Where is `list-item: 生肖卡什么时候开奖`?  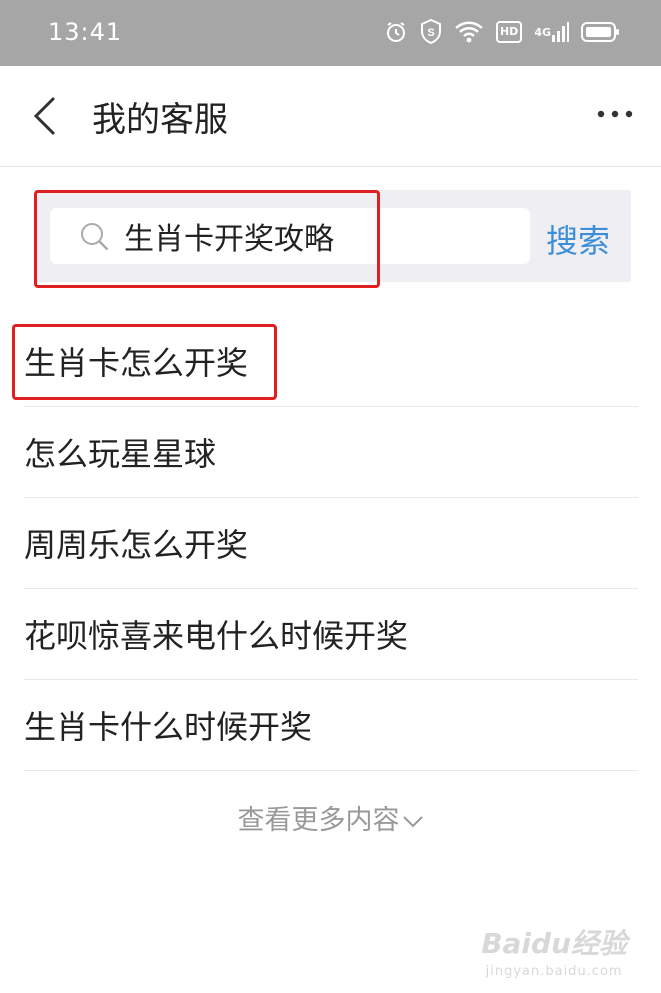
list-item: 生肖卡什么时候开奖 is located at coordinates (331, 725).